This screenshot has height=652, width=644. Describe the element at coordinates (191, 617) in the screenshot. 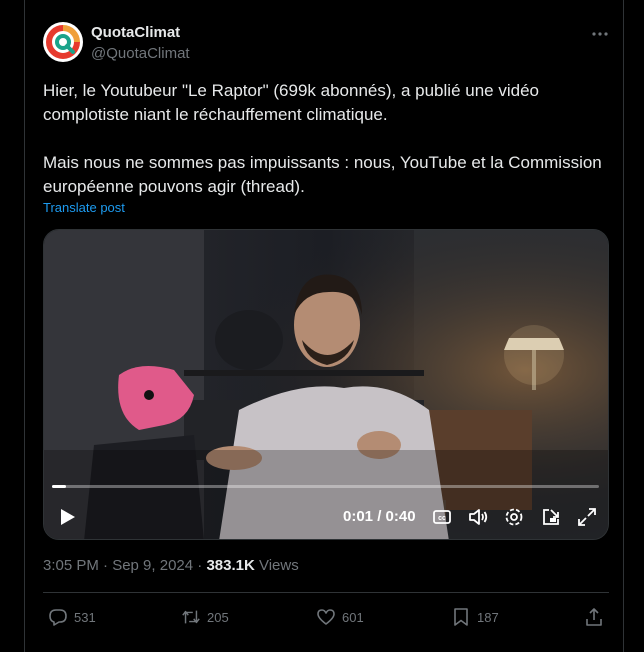

I see `repost-icon` at that location.